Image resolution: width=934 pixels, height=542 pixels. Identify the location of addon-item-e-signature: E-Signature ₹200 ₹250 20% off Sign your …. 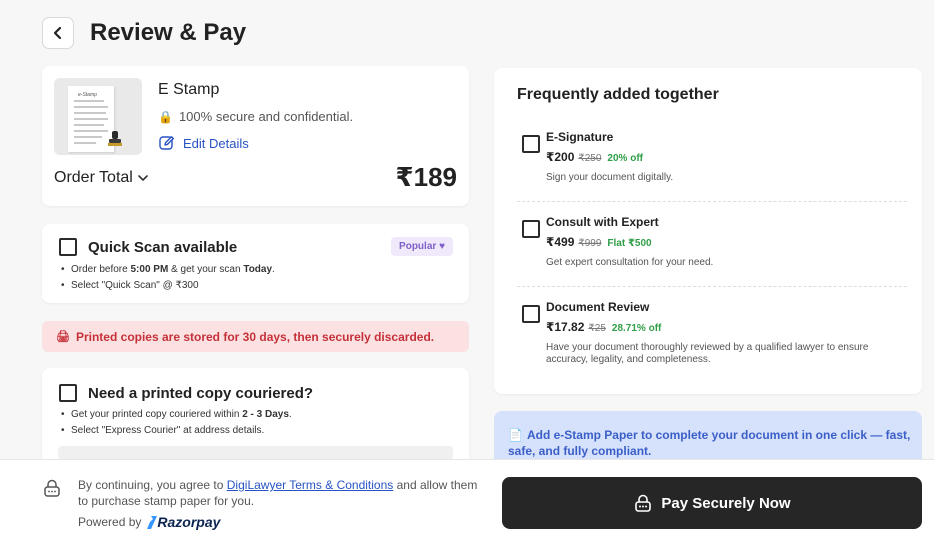
(712, 160).